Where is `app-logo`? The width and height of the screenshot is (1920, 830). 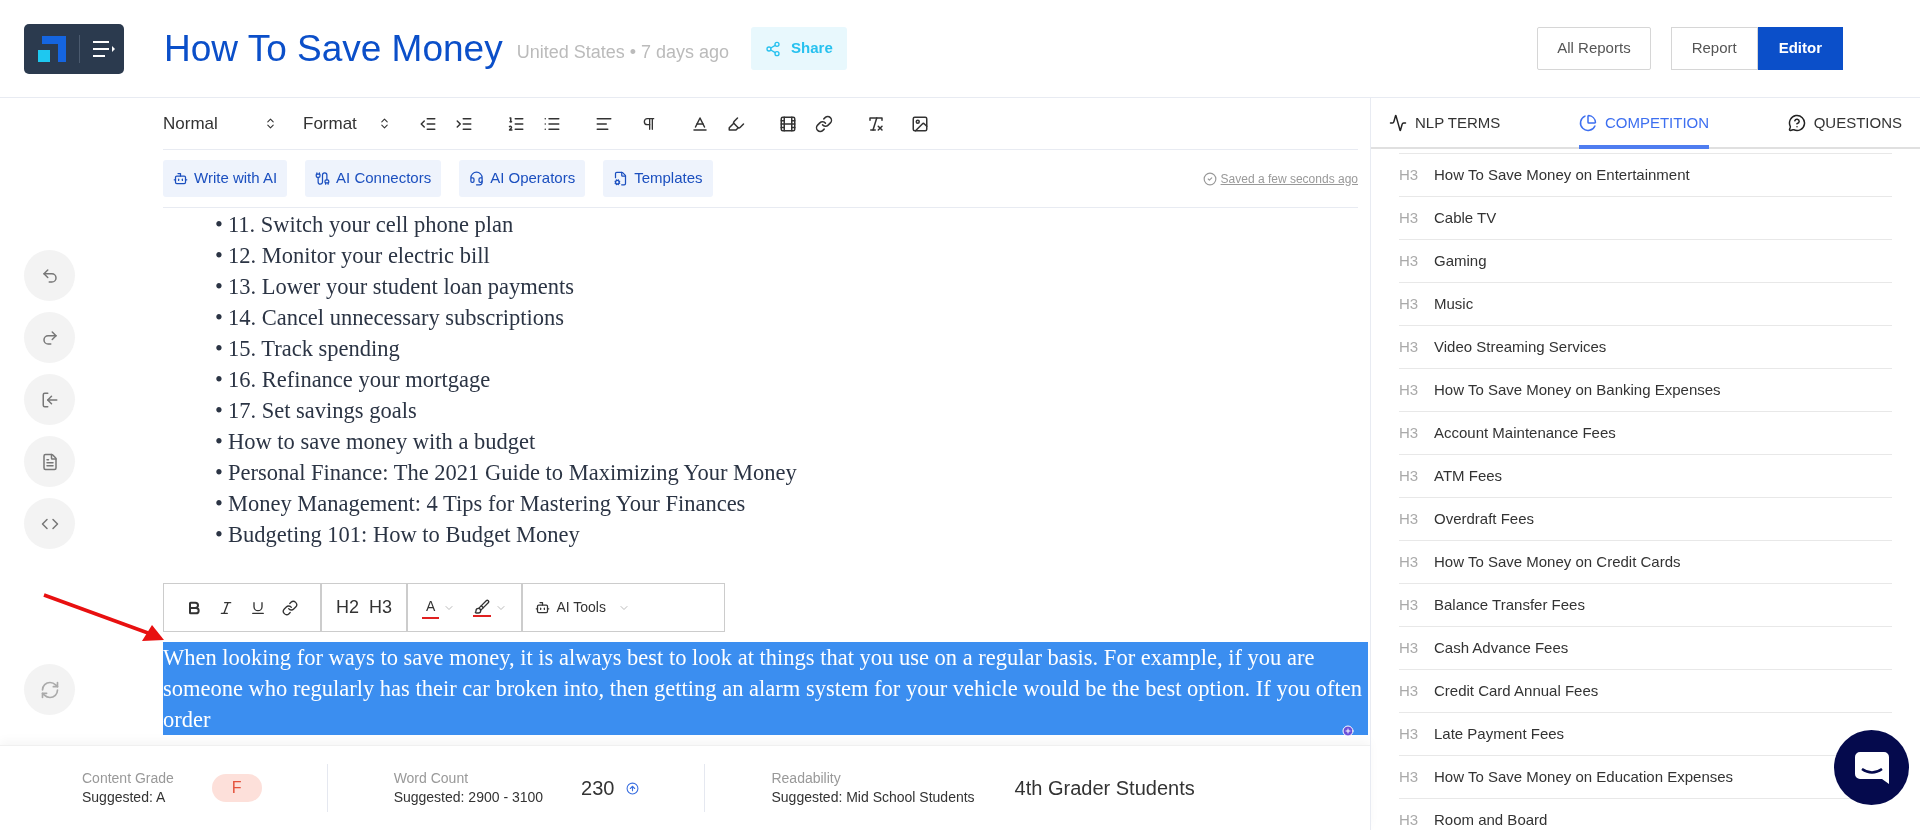
app-logo is located at coordinates (74, 48).